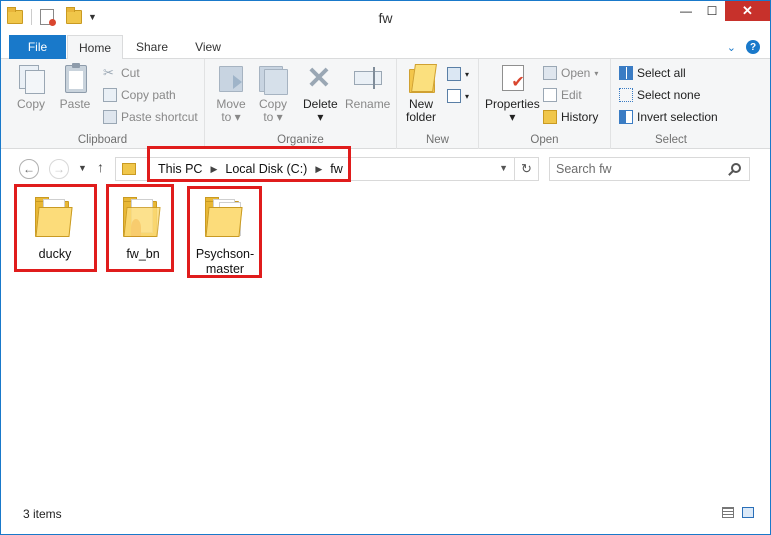 The width and height of the screenshot is (771, 535). I want to click on arrow-left-icon: ←, so click(29, 169).